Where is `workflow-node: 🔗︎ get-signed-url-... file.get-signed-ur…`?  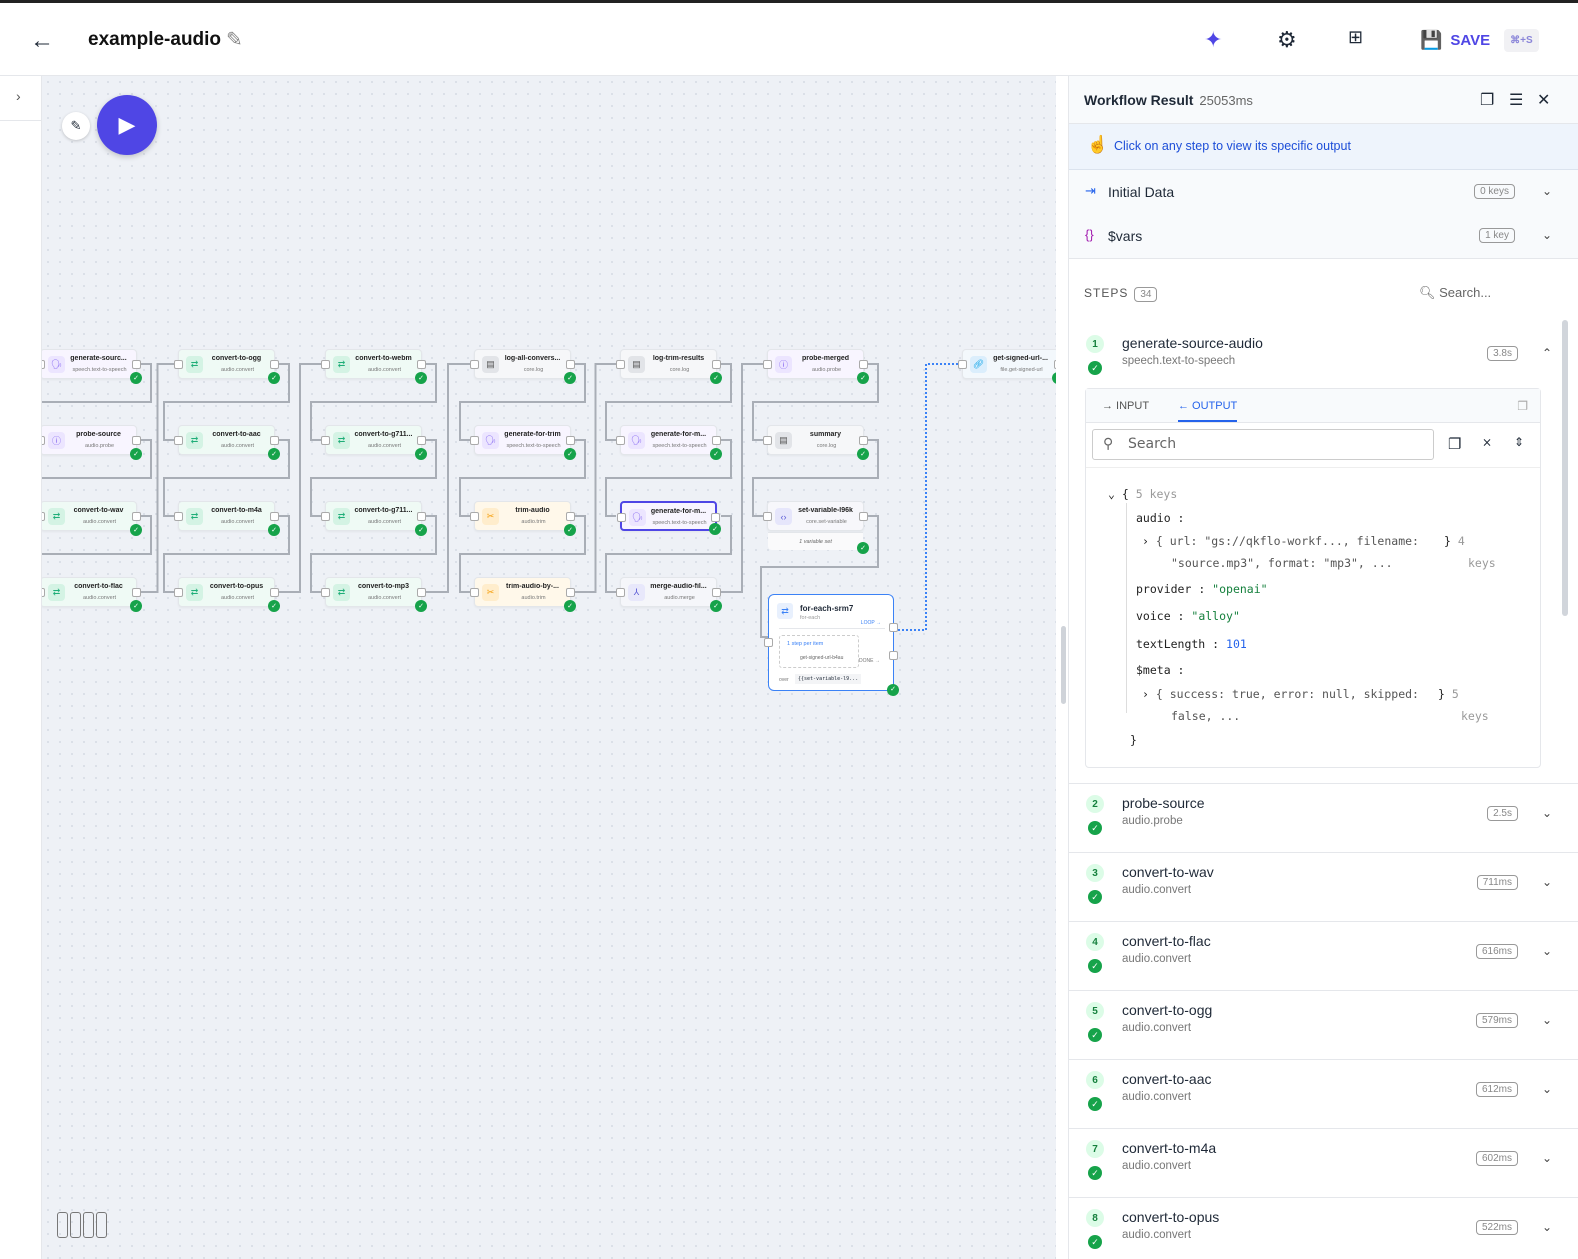 workflow-node: 🔗︎ get-signed-url-... file.get-signed-ur… is located at coordinates (1007, 366).